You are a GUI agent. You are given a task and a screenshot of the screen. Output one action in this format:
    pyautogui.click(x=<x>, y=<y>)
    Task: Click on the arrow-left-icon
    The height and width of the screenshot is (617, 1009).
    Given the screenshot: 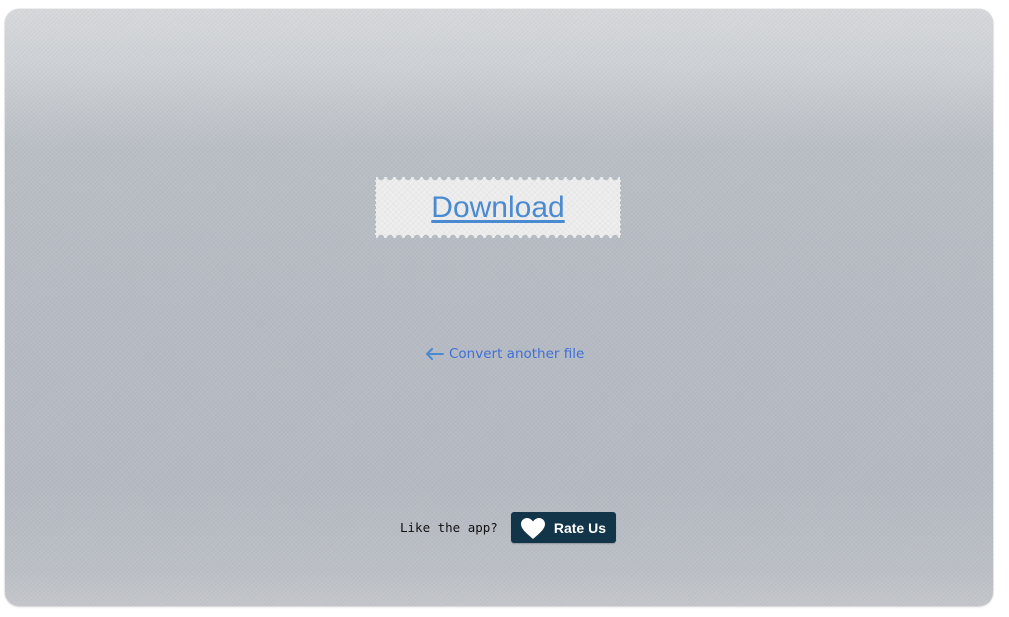 What is the action you would take?
    pyautogui.click(x=434, y=354)
    